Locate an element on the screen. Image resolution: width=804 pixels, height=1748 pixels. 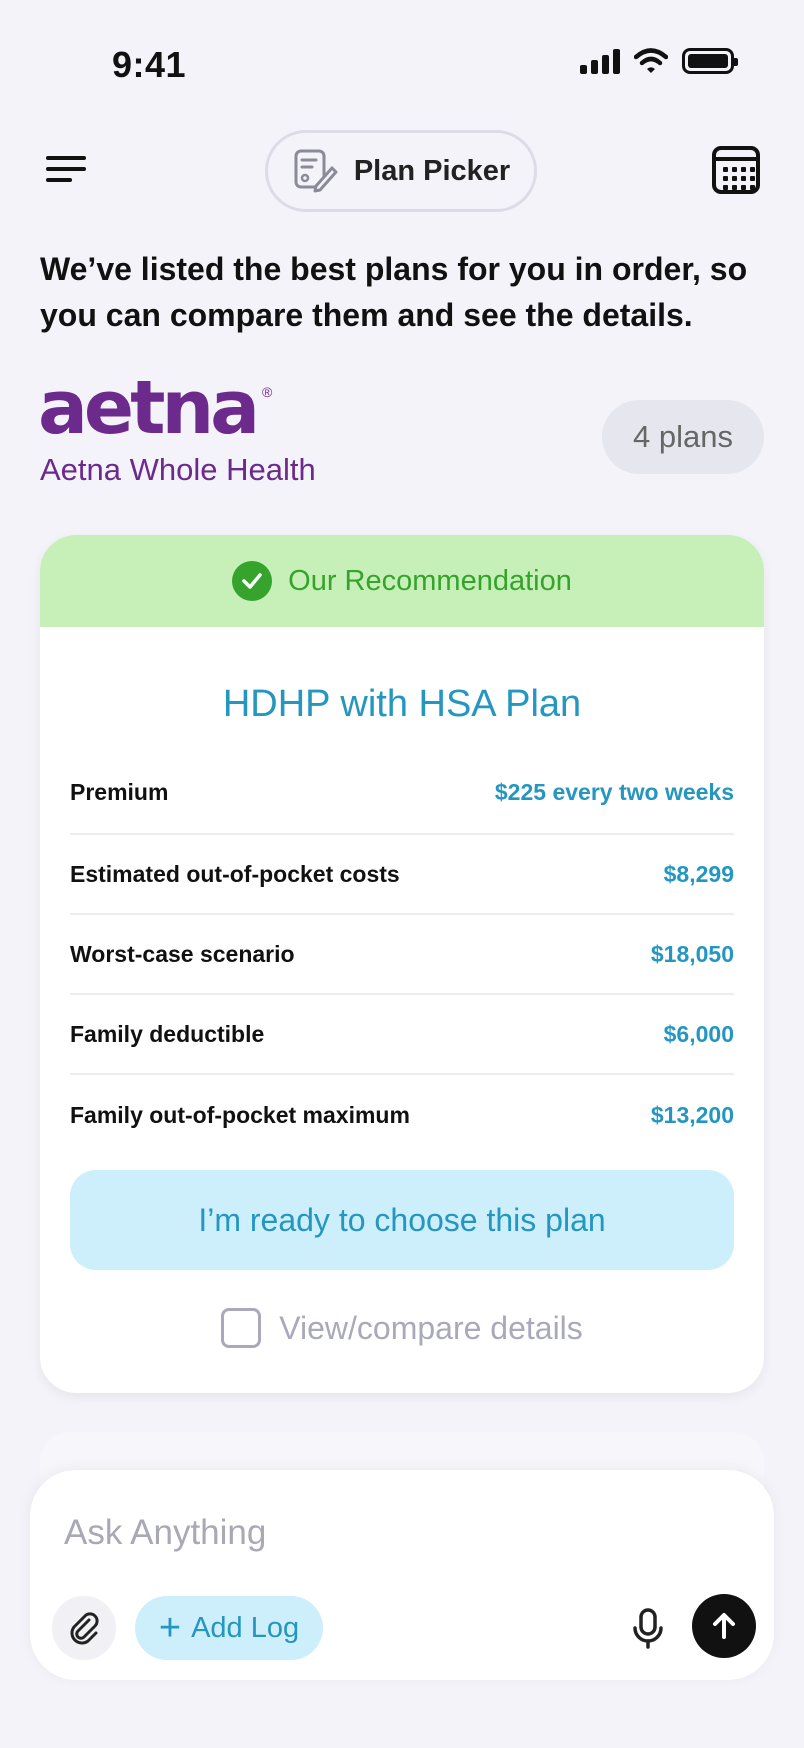
calendar-button is located at coordinates (736, 170).